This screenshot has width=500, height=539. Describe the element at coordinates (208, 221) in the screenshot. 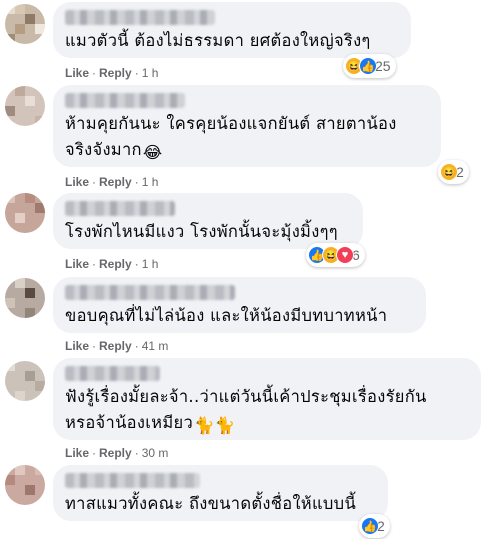

I see `comment-bubble: โรงพักไหนมีแงว โรงพักนั้นจะมุ้งมิ้งๆๆ` at that location.